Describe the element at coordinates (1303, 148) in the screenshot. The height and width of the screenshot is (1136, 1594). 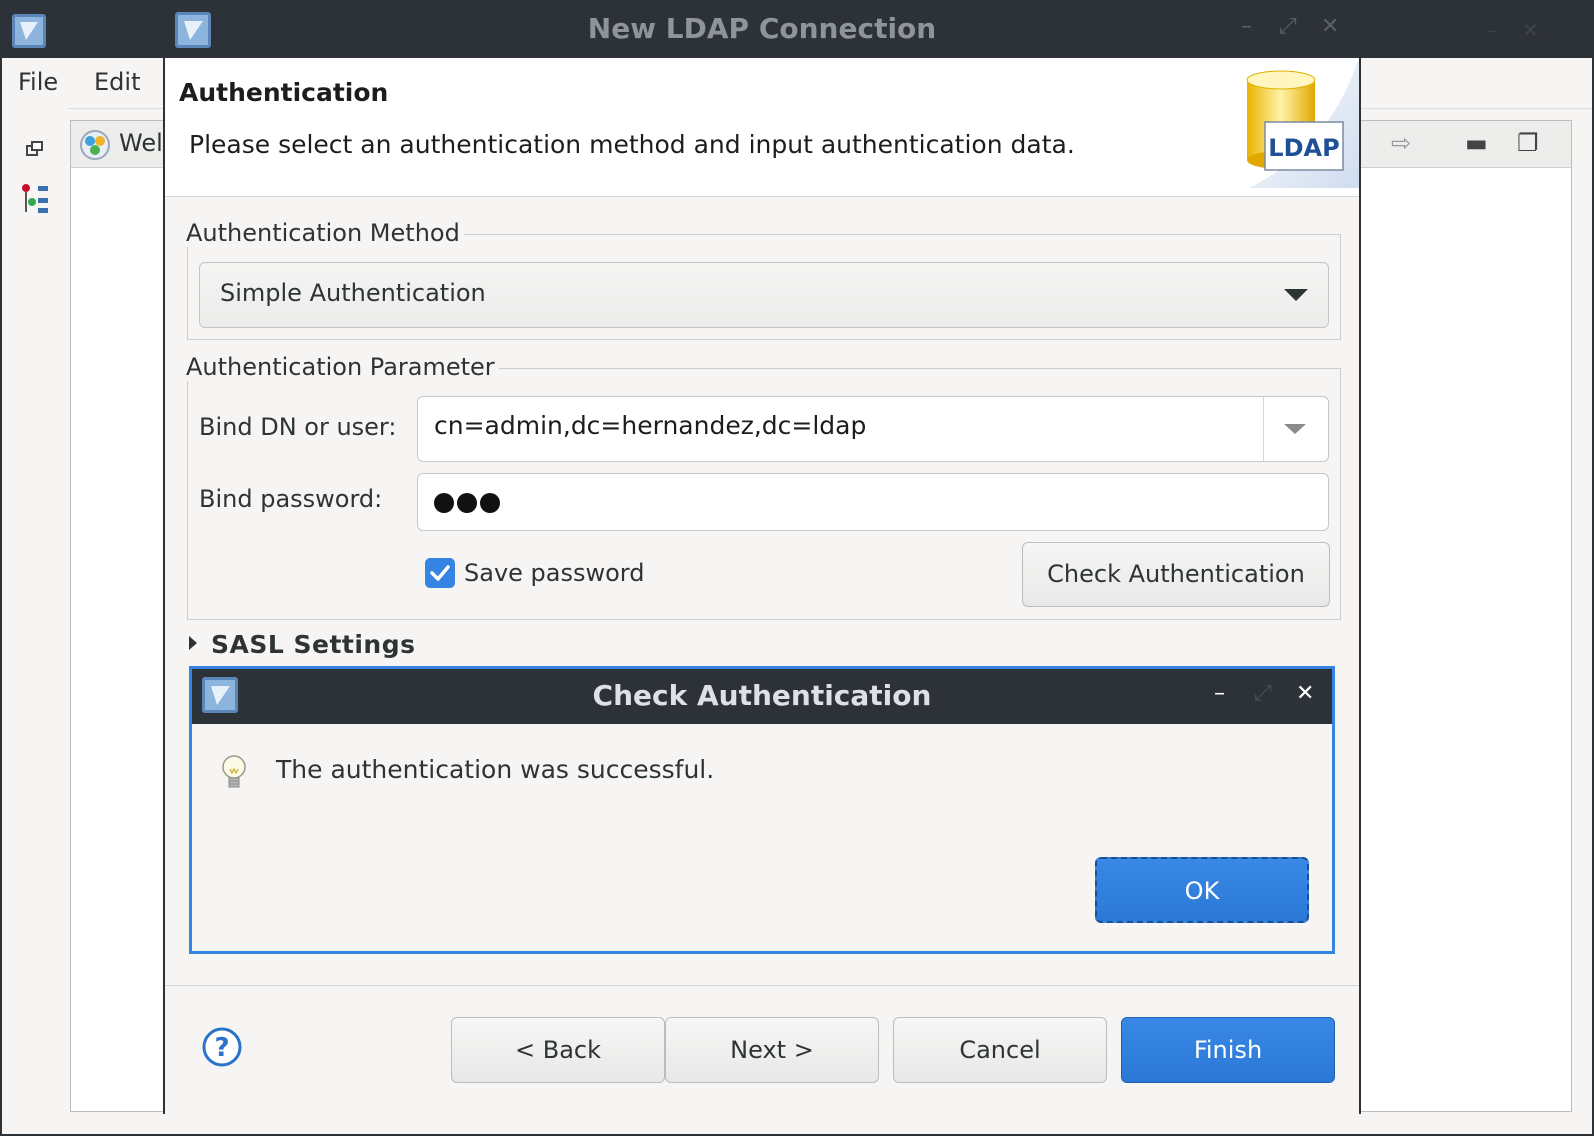
I see `svg-text: LDAP` at that location.